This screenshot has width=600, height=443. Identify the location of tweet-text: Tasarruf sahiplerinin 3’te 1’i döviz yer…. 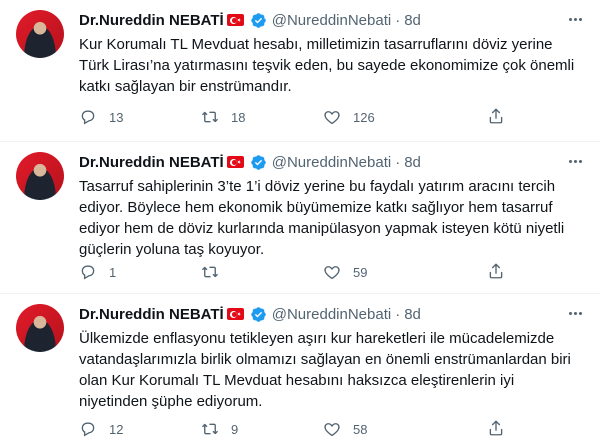
(322, 218).